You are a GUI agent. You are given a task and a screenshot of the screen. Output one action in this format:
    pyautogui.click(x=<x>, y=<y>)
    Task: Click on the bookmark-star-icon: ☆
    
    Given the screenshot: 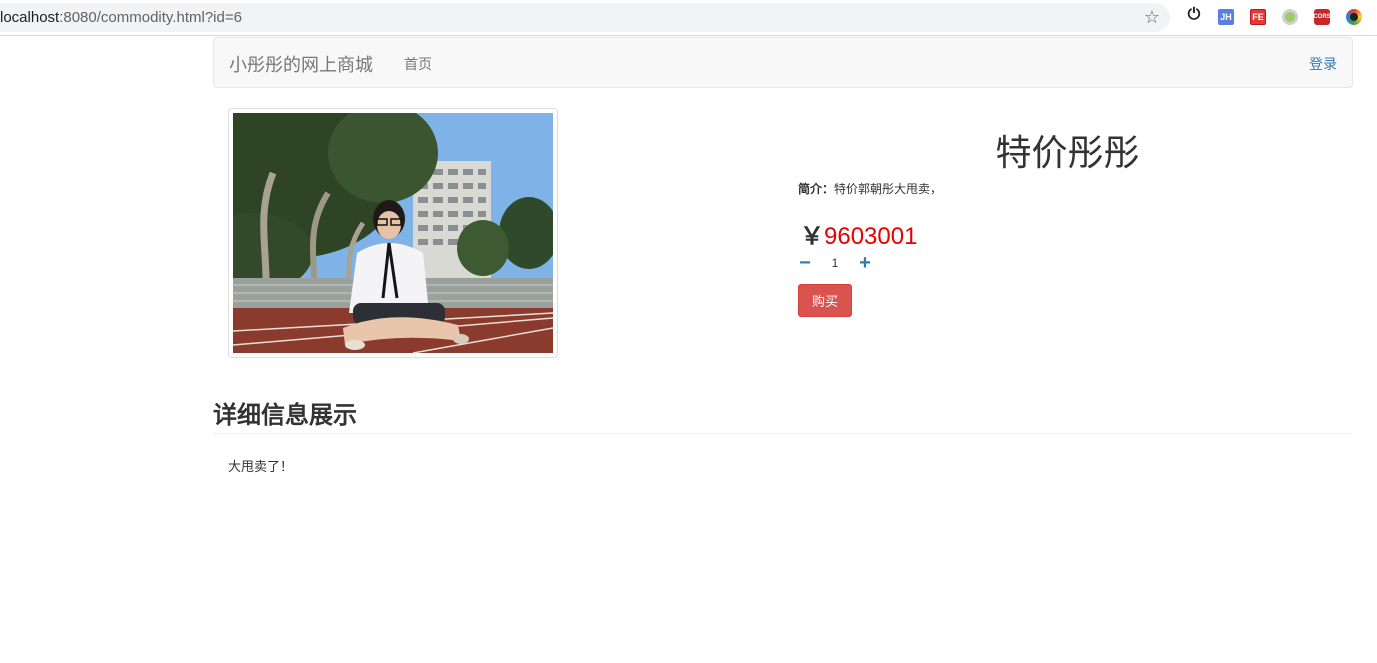 What is the action you would take?
    pyautogui.click(x=1152, y=17)
    